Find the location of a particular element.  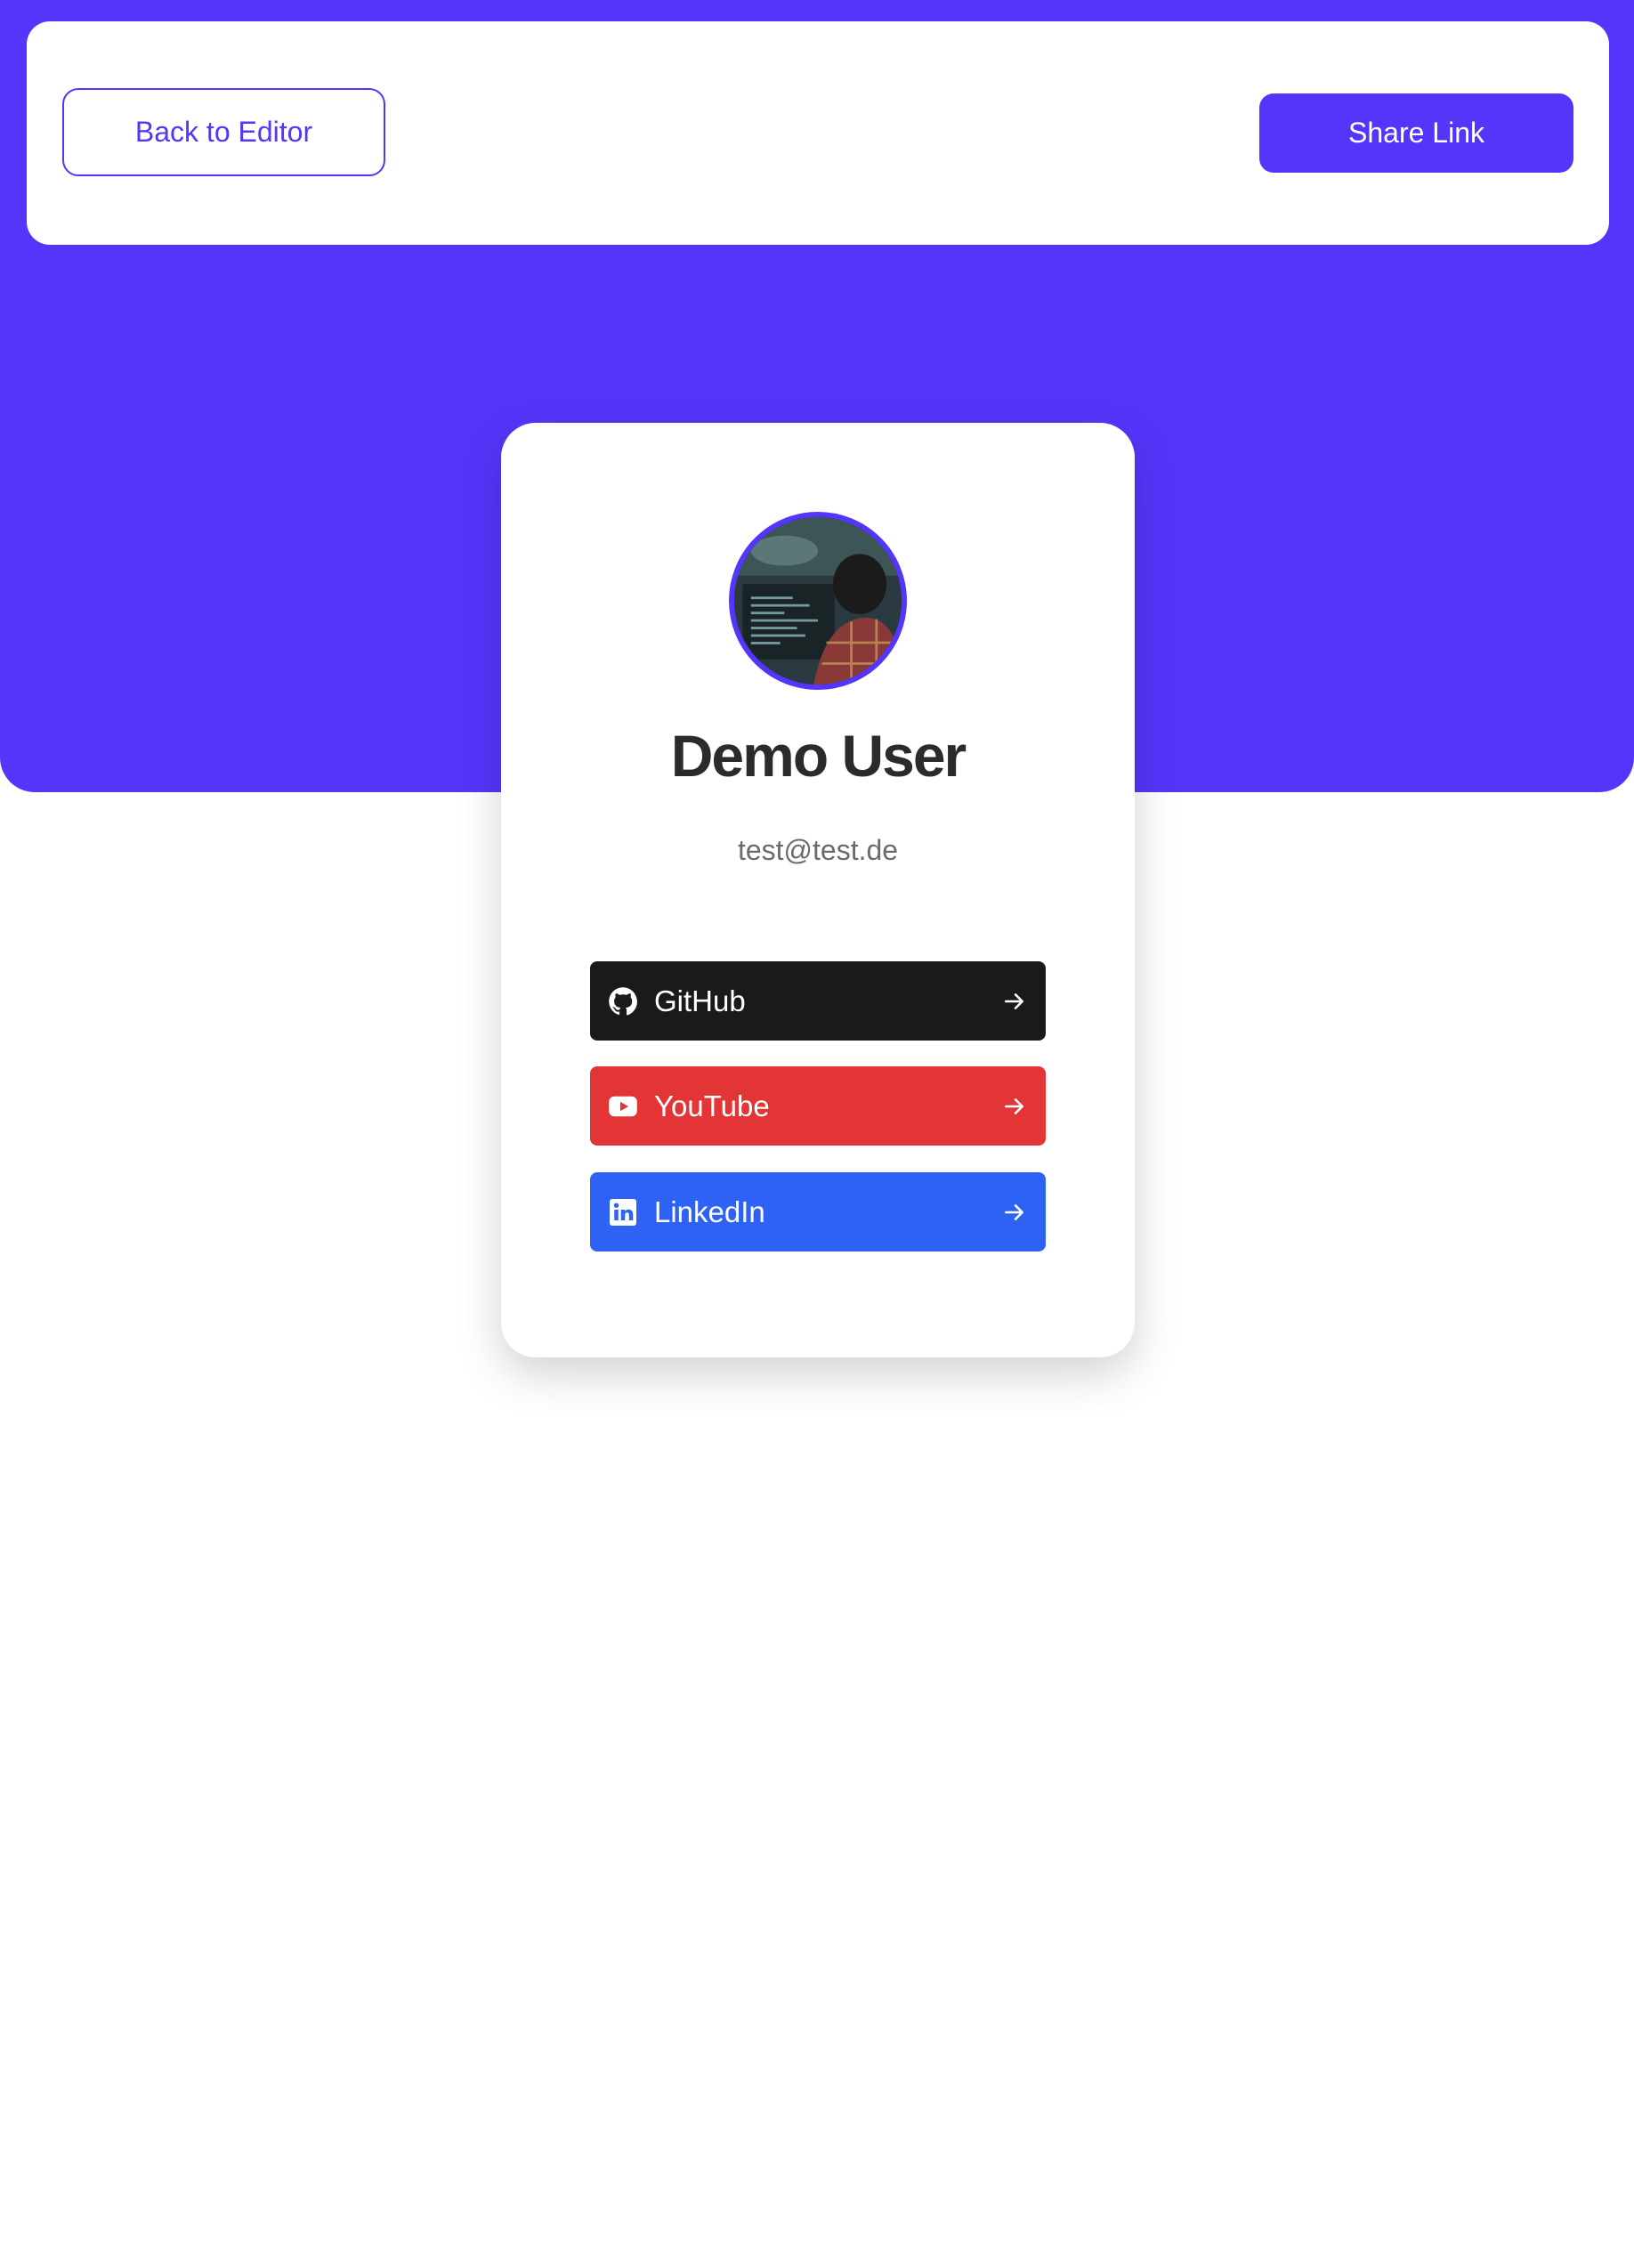

link-youtube: YouTube is located at coordinates (818, 1106).